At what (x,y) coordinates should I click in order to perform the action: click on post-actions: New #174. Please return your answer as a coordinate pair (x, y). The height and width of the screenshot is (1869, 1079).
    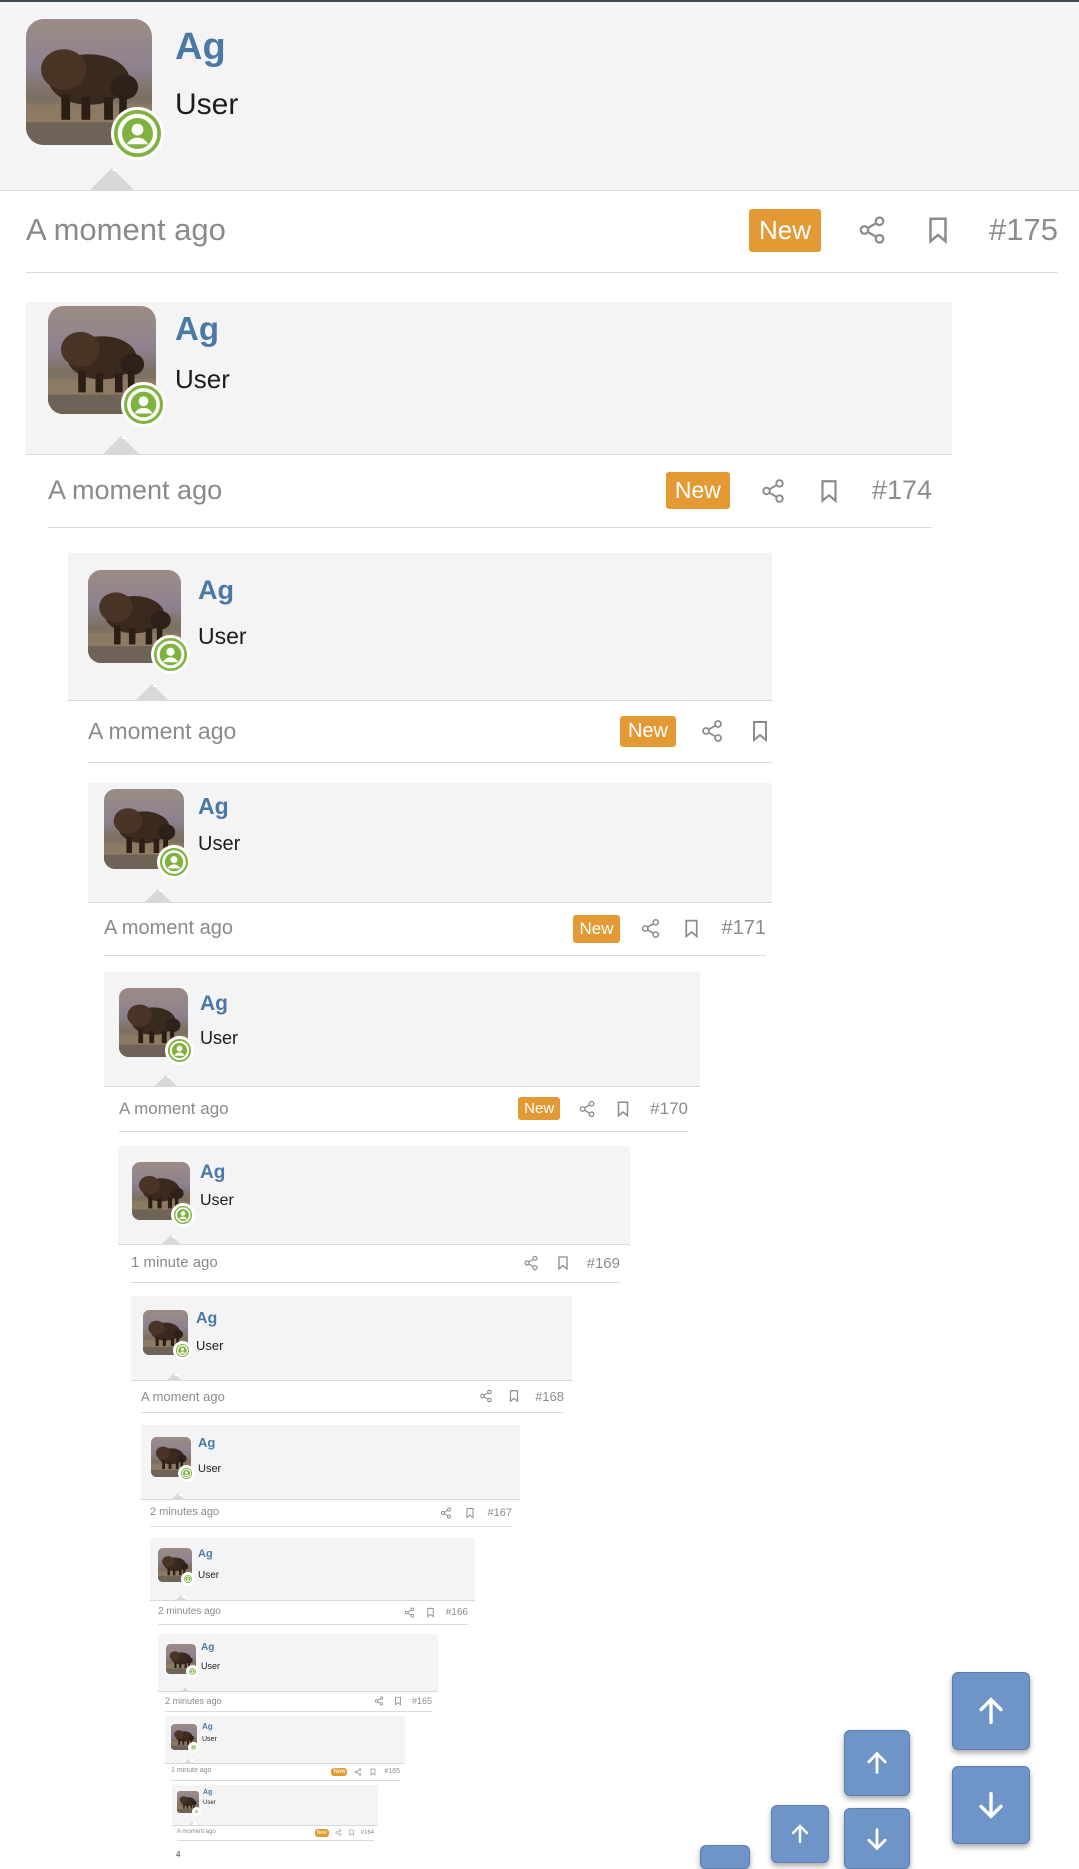
    Looking at the image, I should click on (798, 490).